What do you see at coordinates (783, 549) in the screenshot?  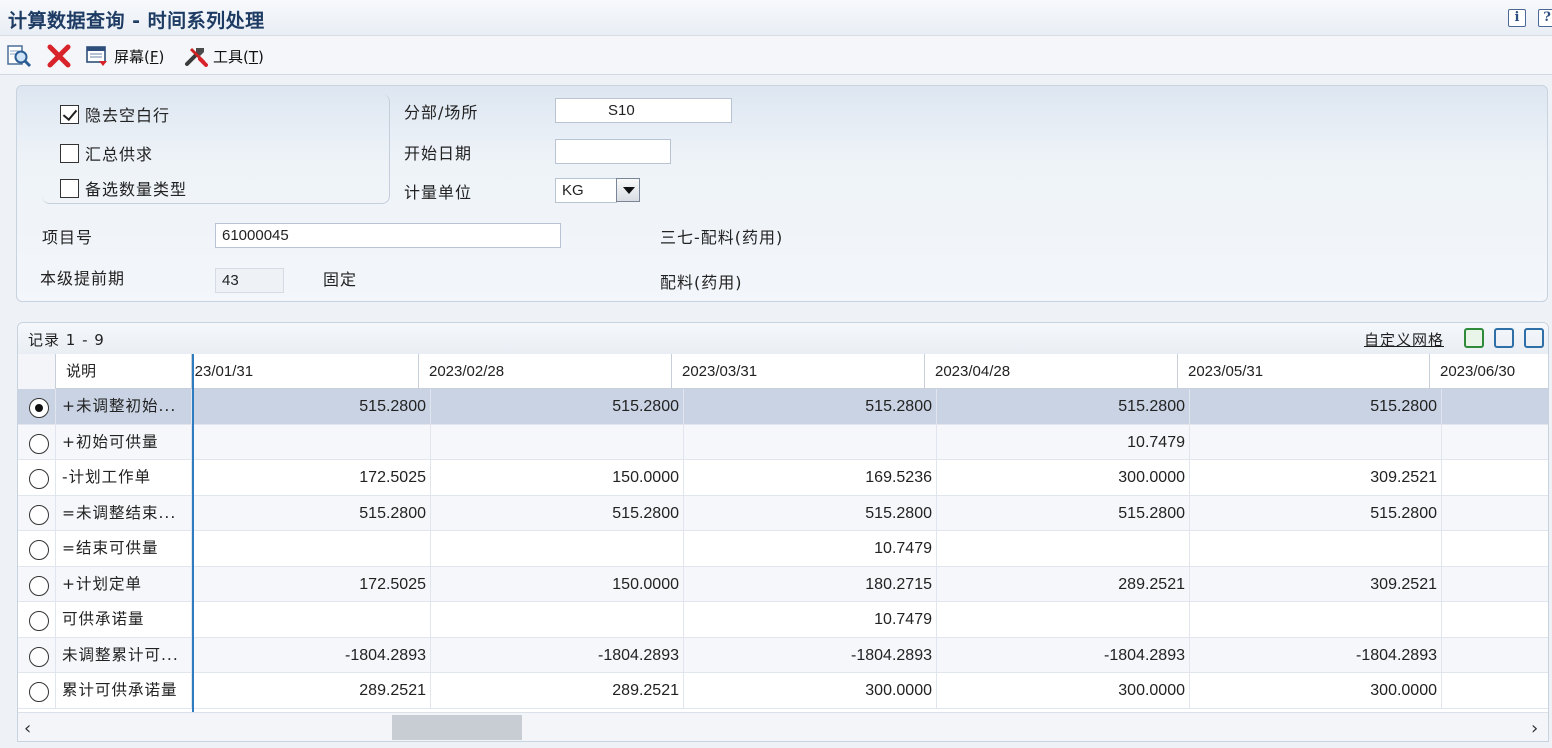 I see `table-row: =结束可供量 10.7479` at bounding box center [783, 549].